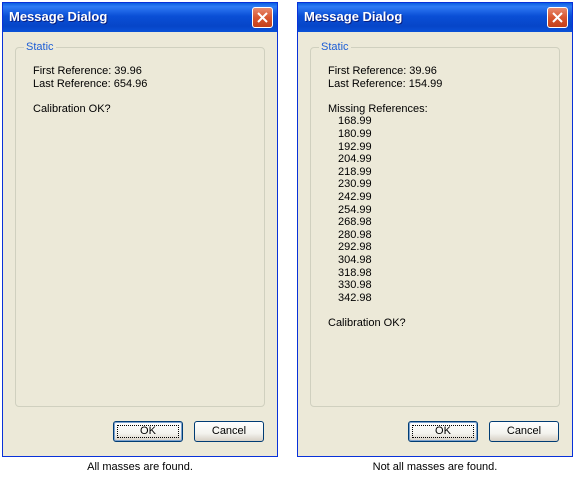 The height and width of the screenshot is (481, 576). Describe the element at coordinates (355, 247) in the screenshot. I see `missing-reference-item: 292.98` at that location.